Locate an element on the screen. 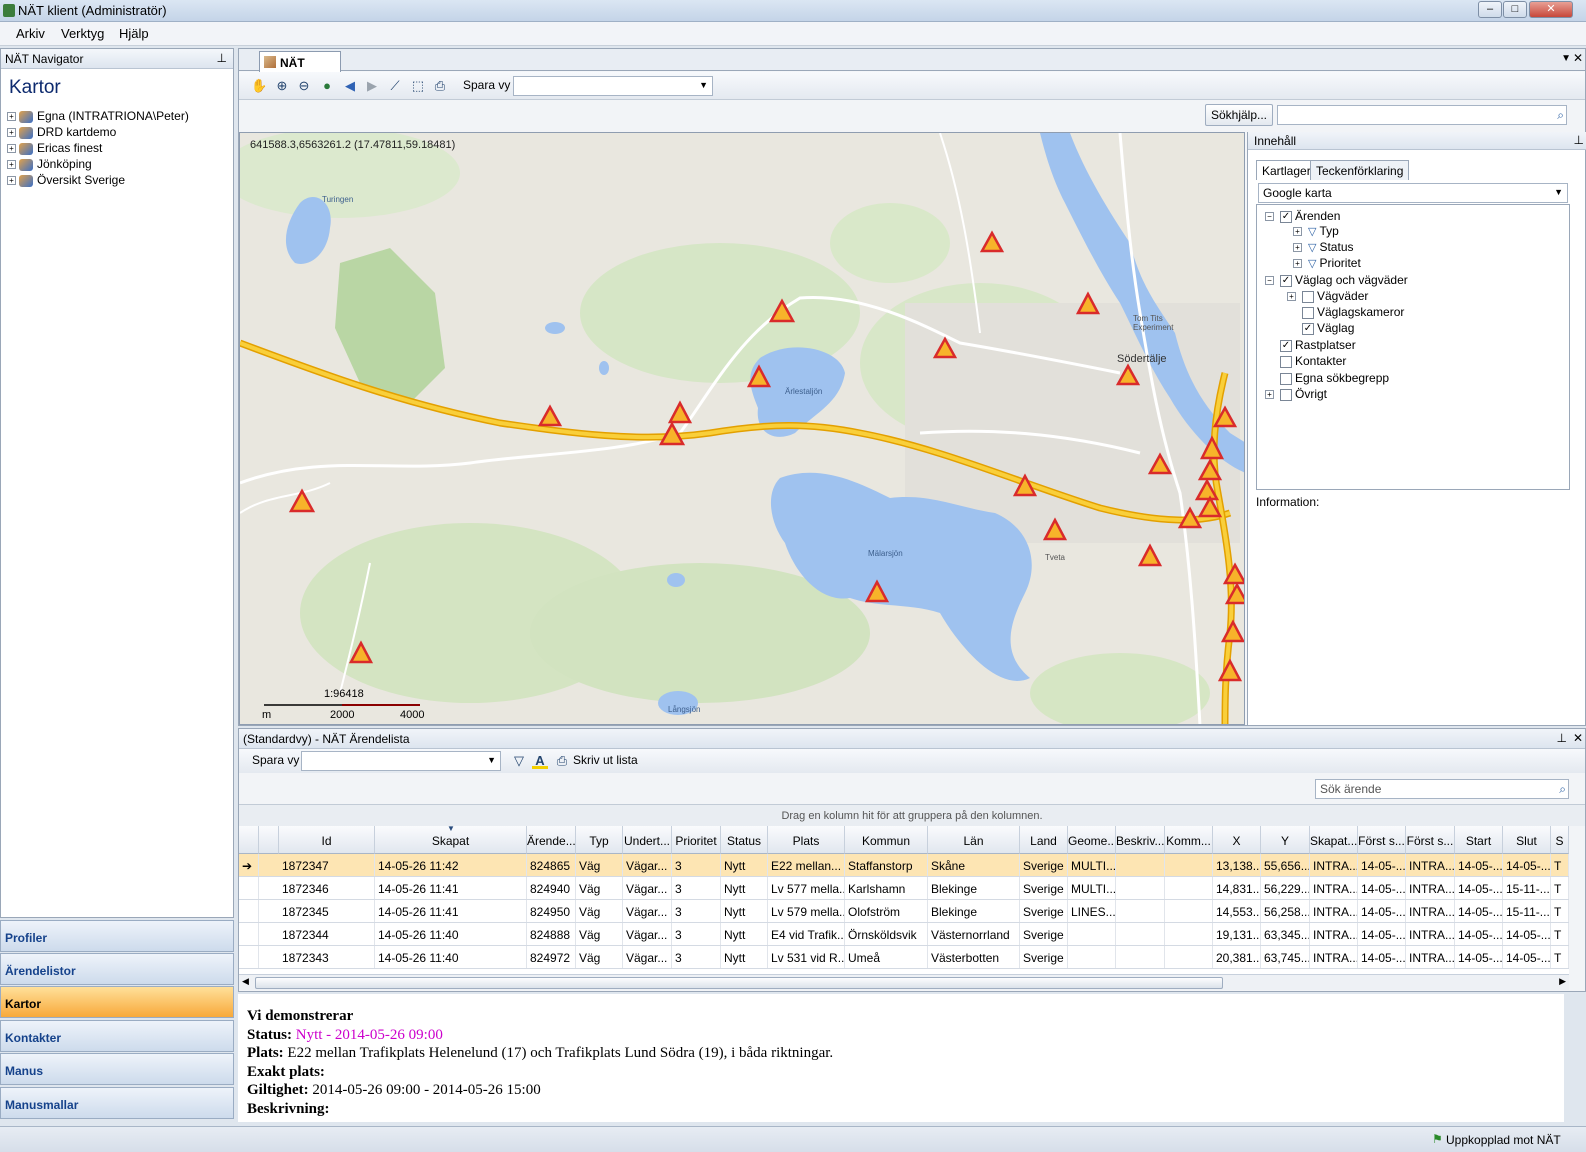  back-arrow-icon: ◀ is located at coordinates (350, 86).